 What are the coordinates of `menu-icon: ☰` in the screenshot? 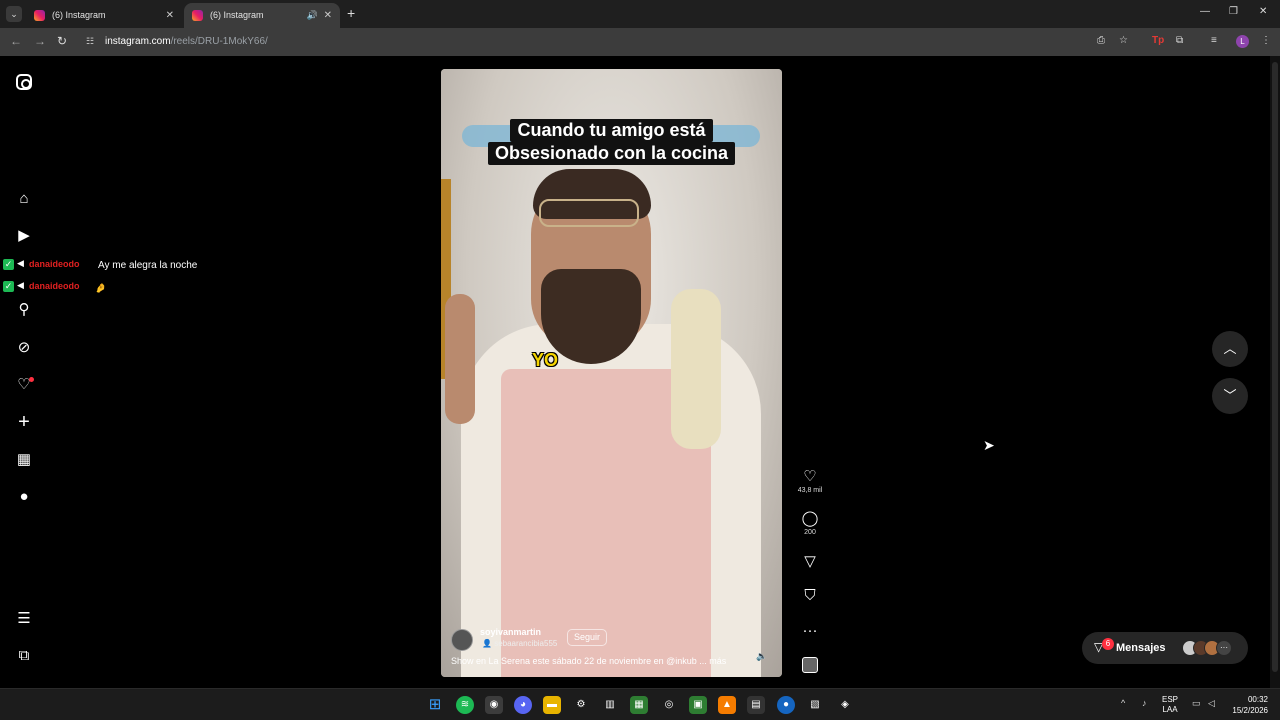 It's located at (24, 619).